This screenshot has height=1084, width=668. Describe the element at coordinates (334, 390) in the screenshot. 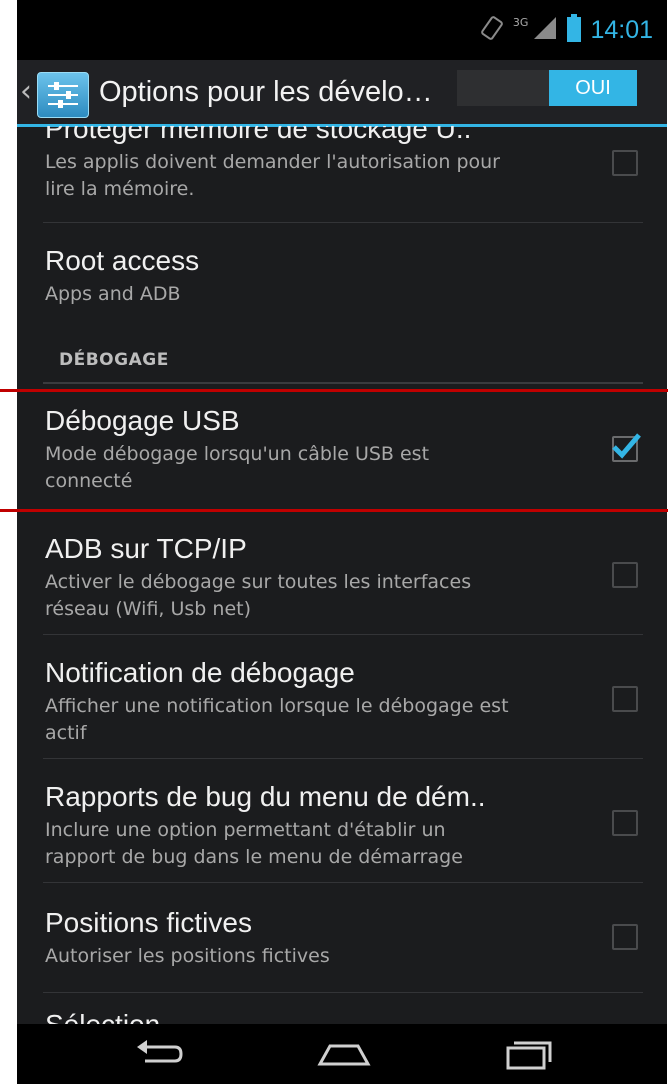

I see `highlight-top-line` at that location.